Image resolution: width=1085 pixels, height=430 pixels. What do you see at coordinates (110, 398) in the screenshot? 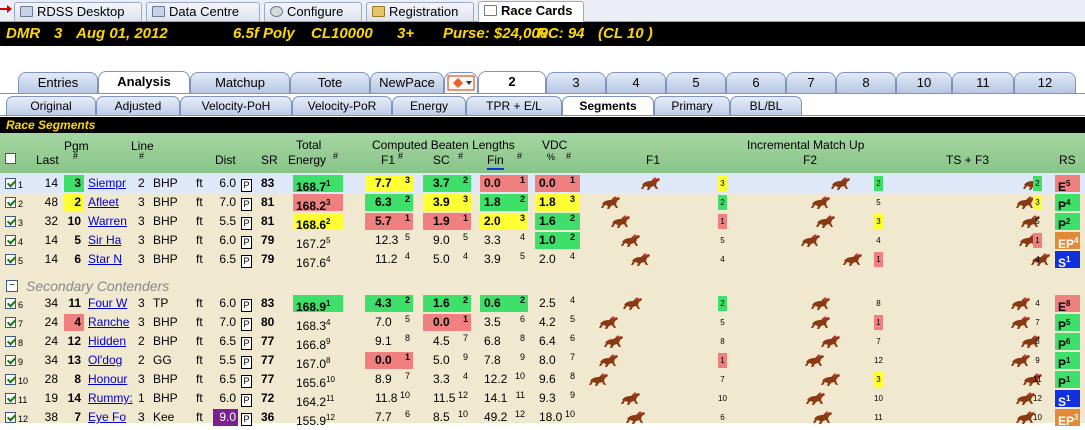
I see `horse-name-link: Rummy:` at bounding box center [110, 398].